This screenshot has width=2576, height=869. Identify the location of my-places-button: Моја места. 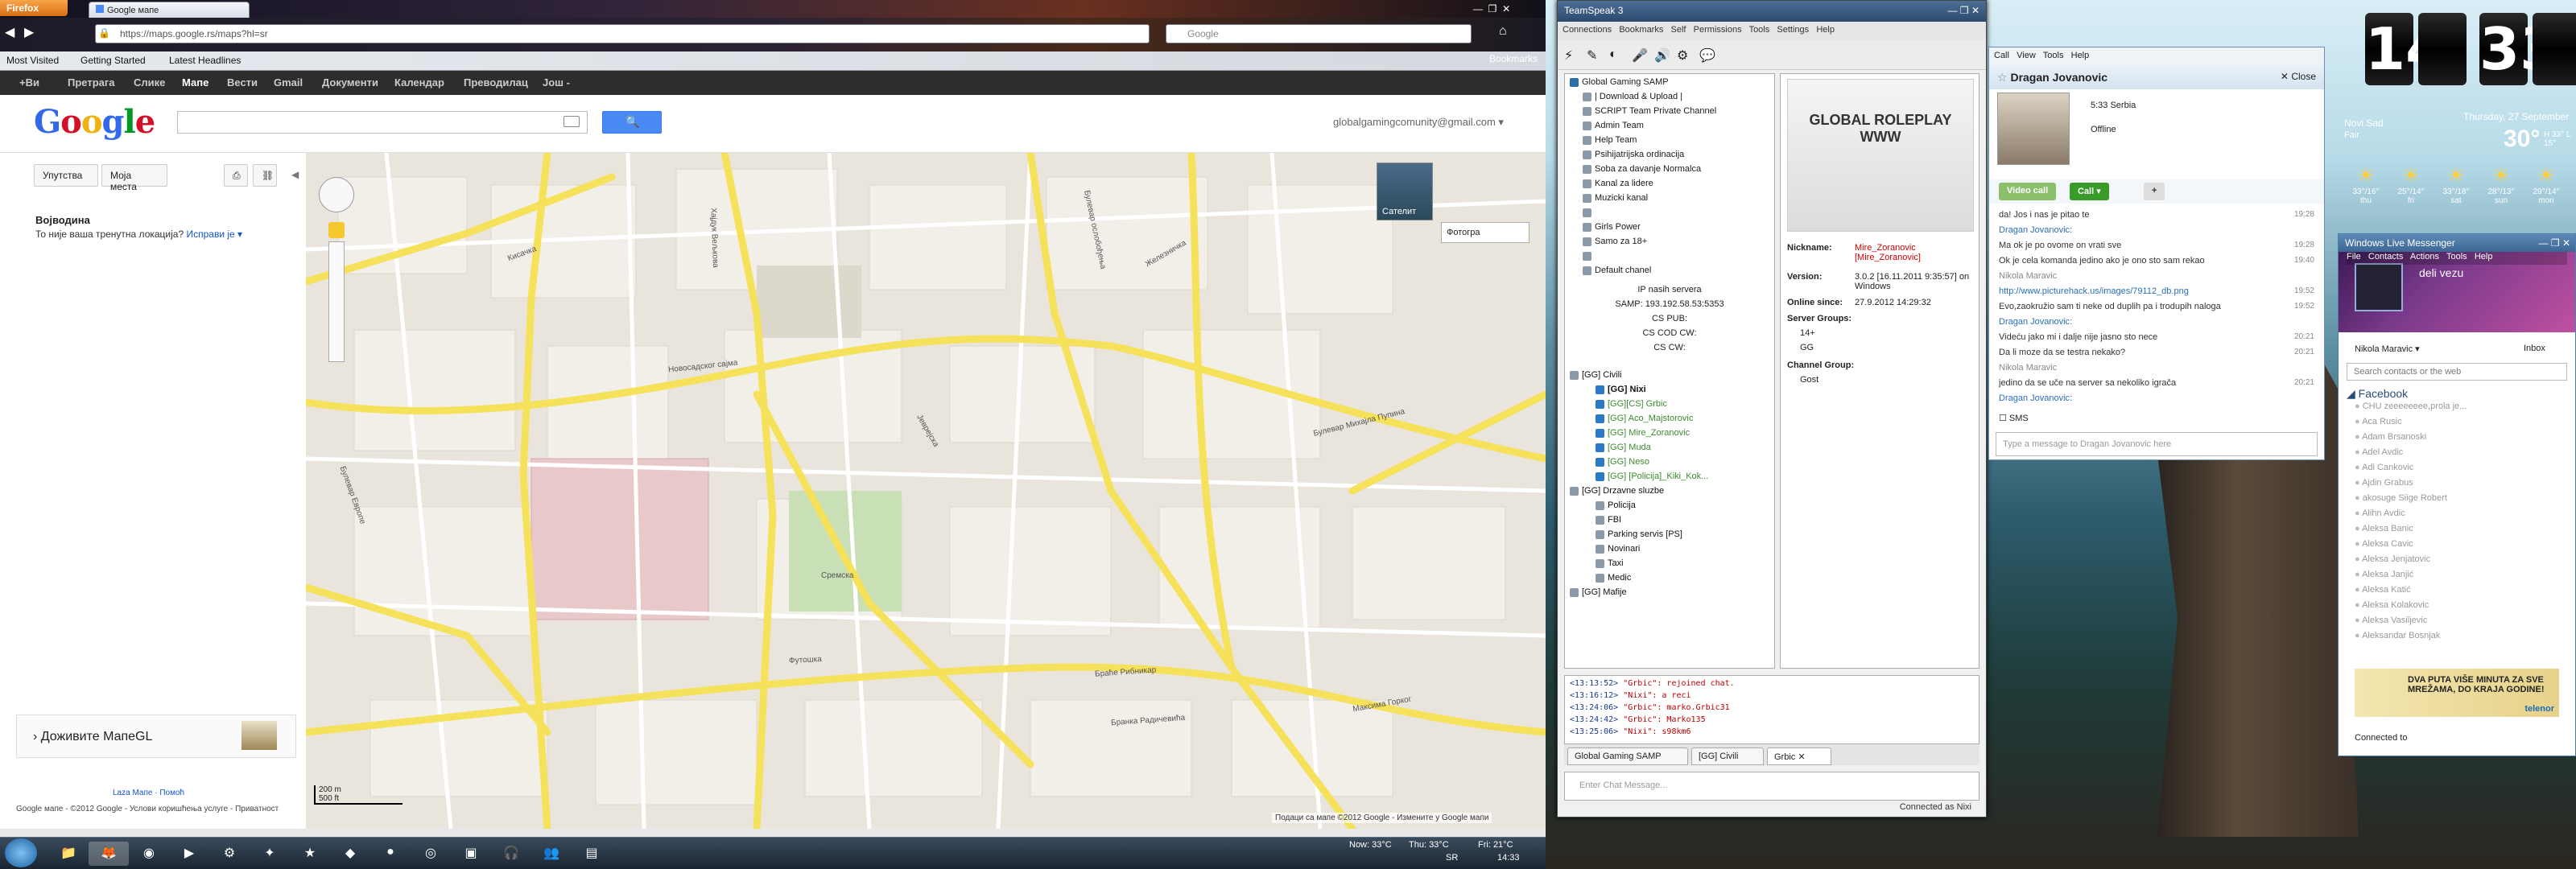
(134, 178).